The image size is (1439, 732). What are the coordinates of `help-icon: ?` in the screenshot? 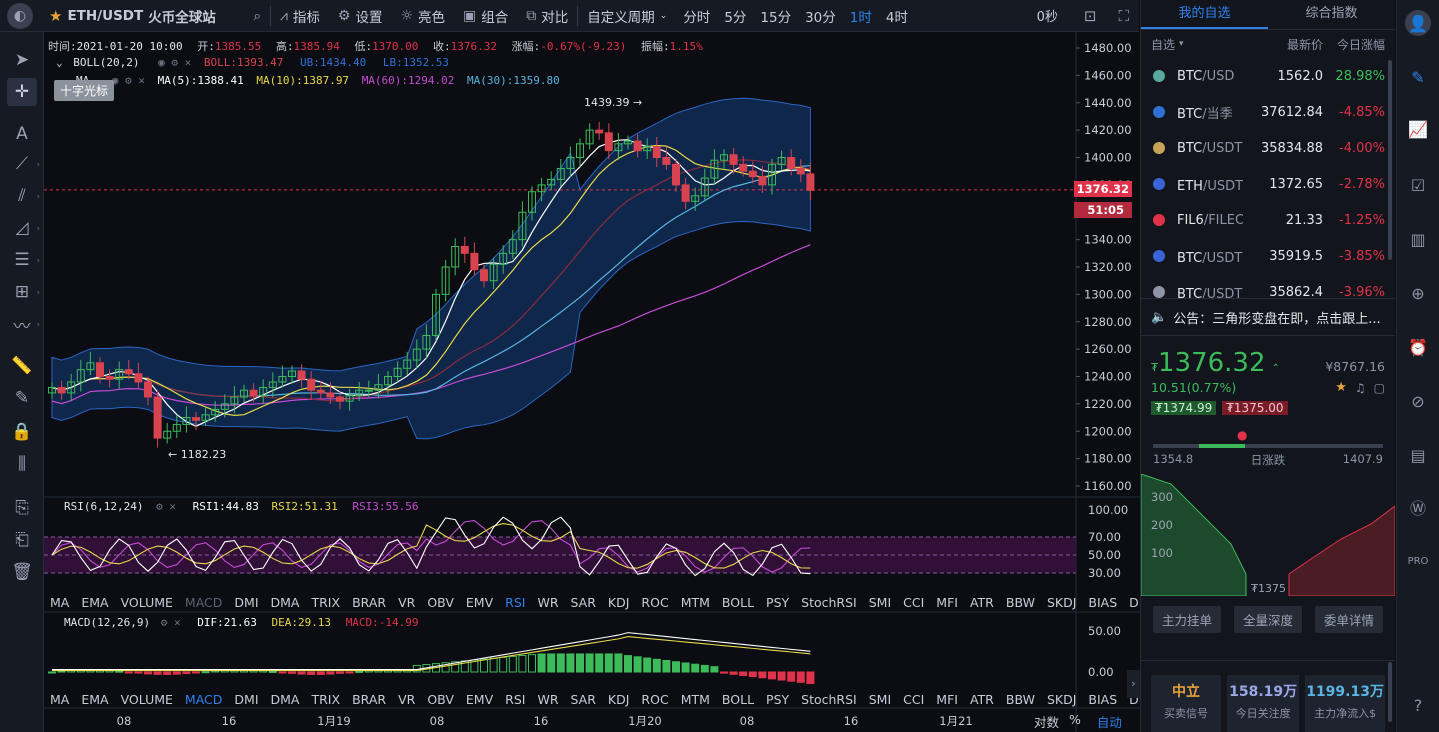 It's located at (1418, 705).